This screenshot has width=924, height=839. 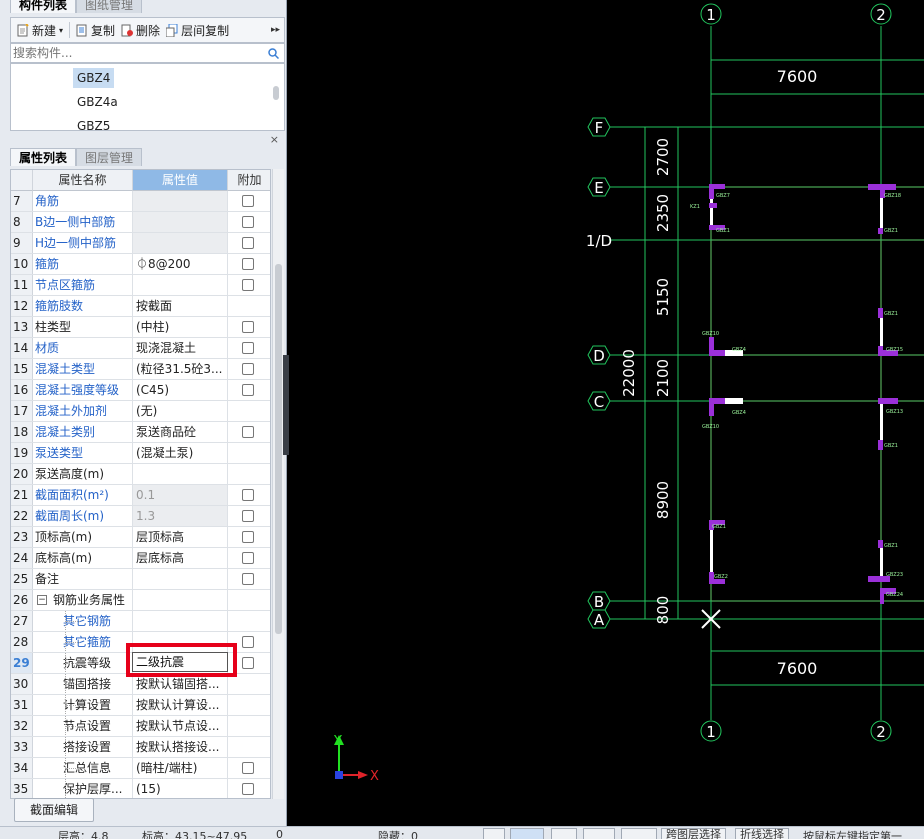 What do you see at coordinates (494, 833) in the screenshot?
I see `snap-toggle` at bounding box center [494, 833].